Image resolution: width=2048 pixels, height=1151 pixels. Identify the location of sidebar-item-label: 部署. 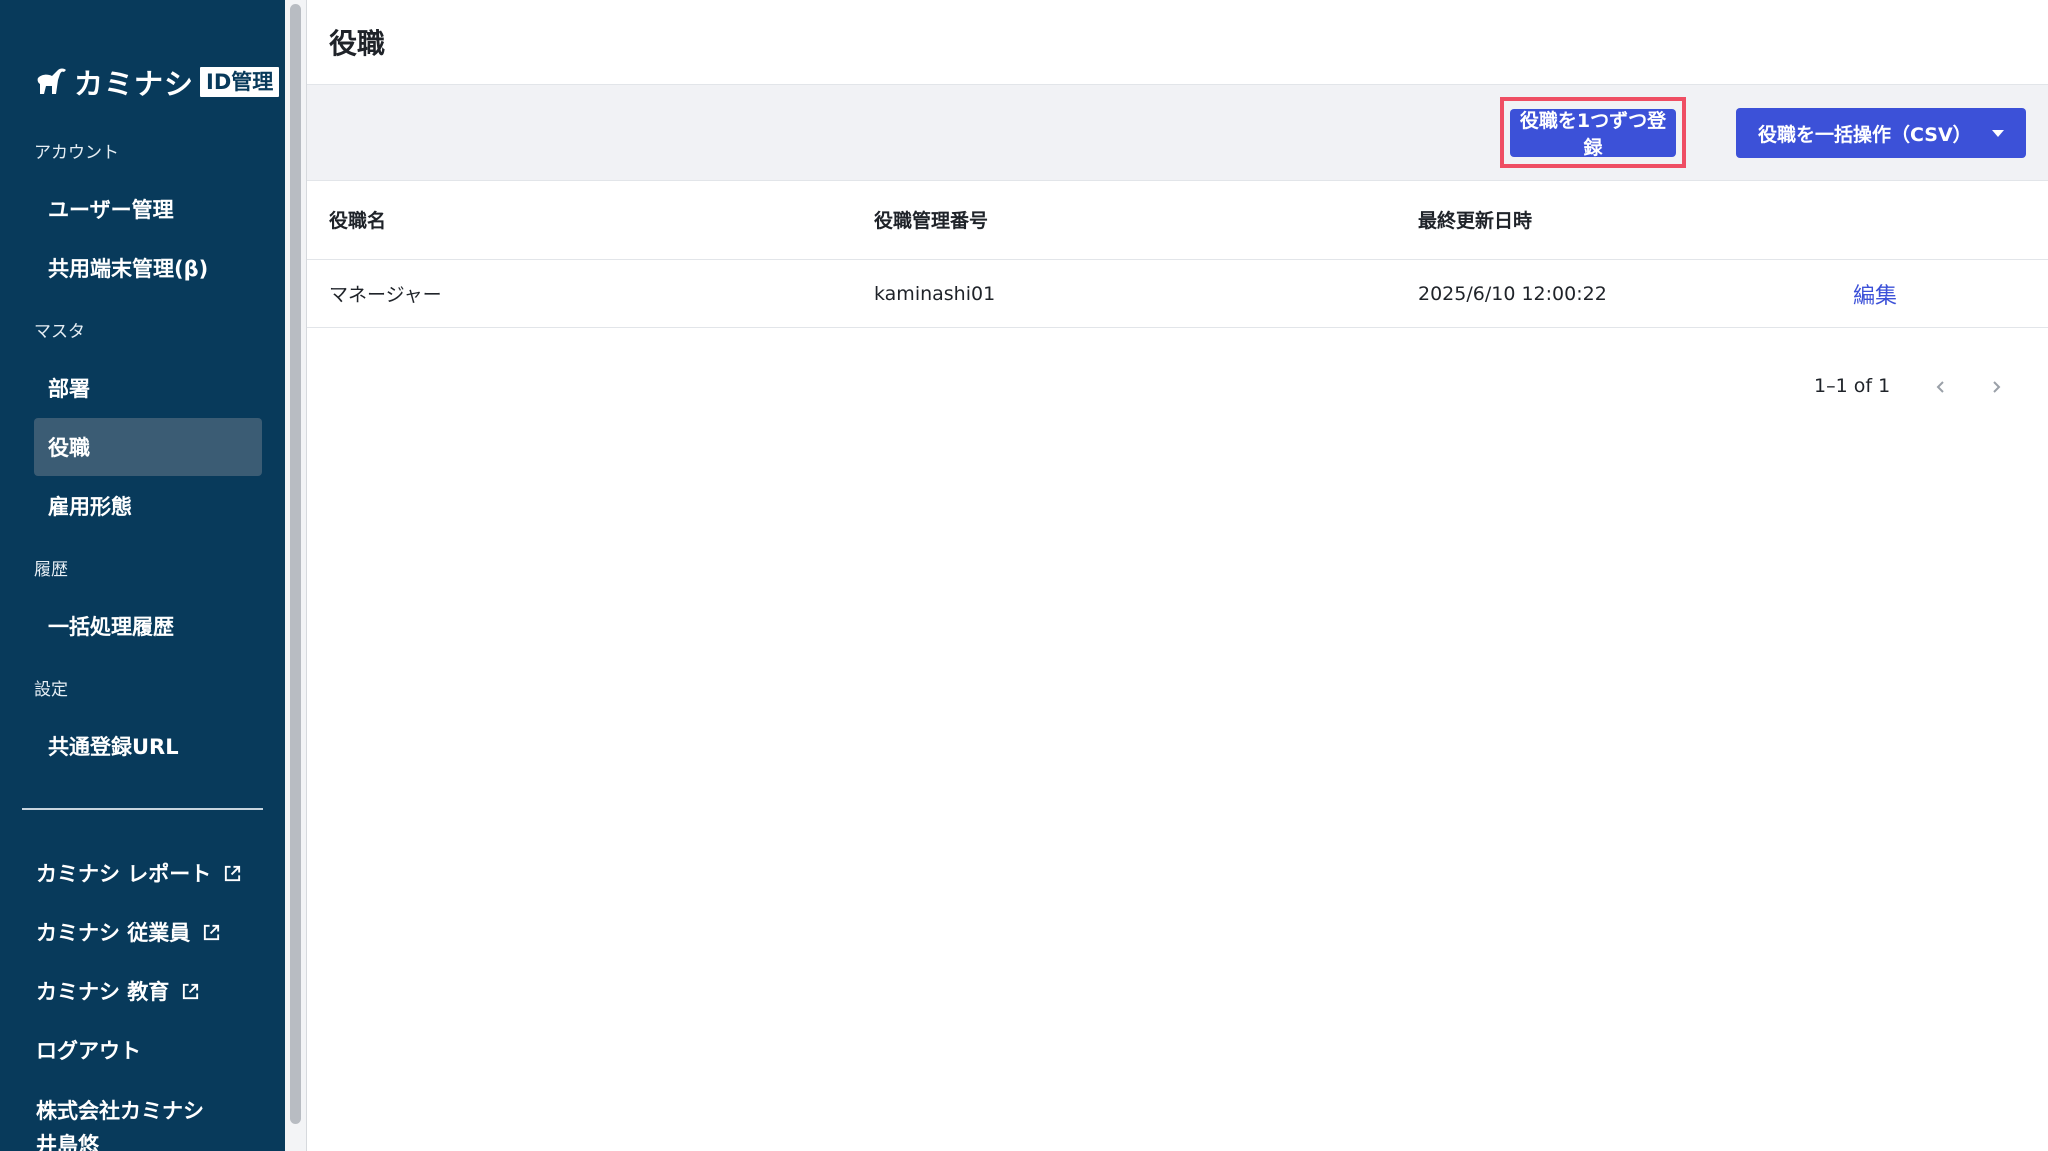
(69, 389).